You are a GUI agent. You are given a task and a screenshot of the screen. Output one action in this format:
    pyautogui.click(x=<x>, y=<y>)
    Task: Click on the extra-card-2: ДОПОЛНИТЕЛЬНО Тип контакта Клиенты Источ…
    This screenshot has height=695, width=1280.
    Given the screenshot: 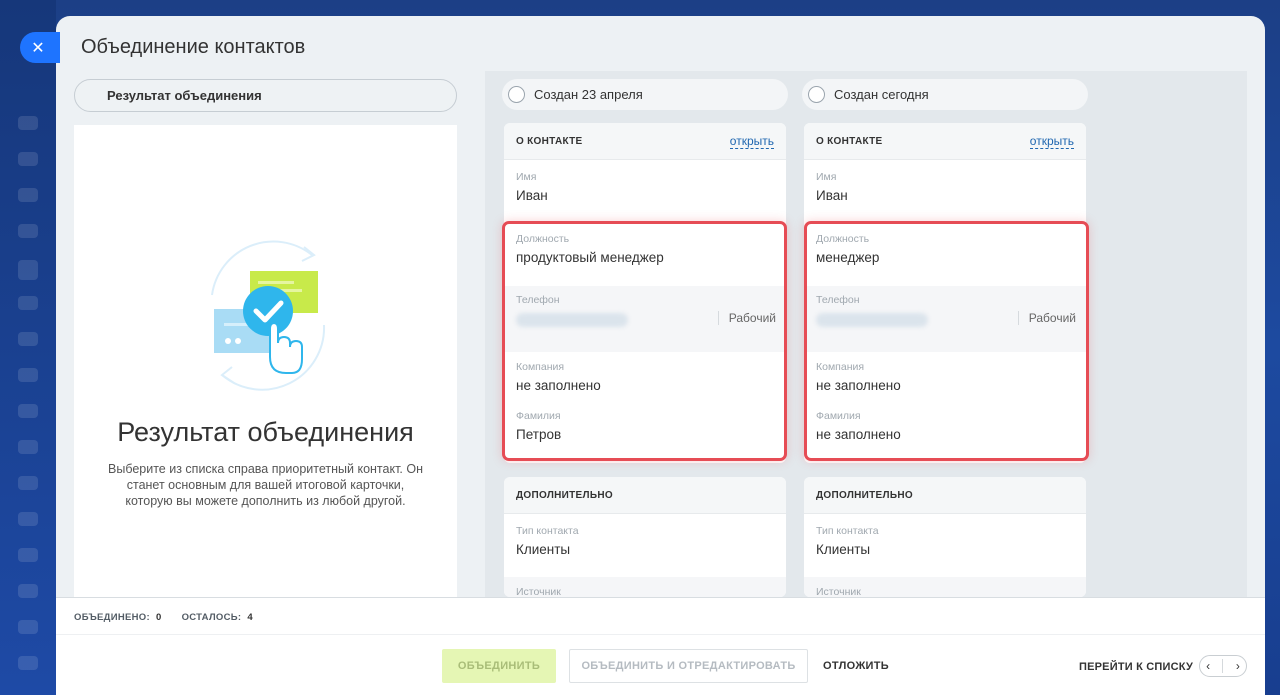 What is the action you would take?
    pyautogui.click(x=945, y=537)
    